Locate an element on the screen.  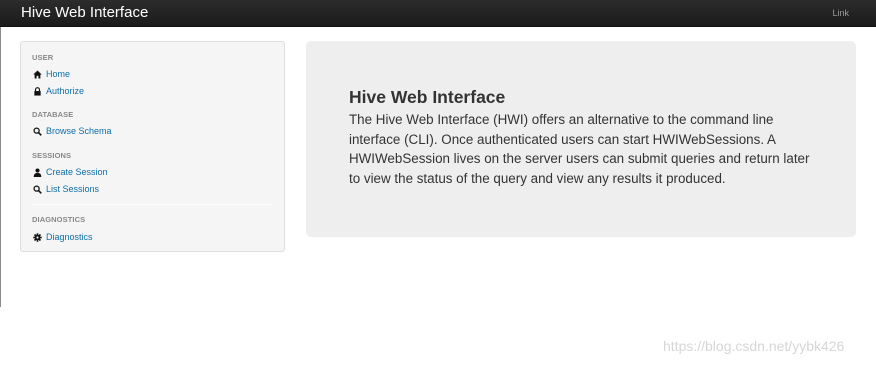
nav-header-user: USER is located at coordinates (43, 57).